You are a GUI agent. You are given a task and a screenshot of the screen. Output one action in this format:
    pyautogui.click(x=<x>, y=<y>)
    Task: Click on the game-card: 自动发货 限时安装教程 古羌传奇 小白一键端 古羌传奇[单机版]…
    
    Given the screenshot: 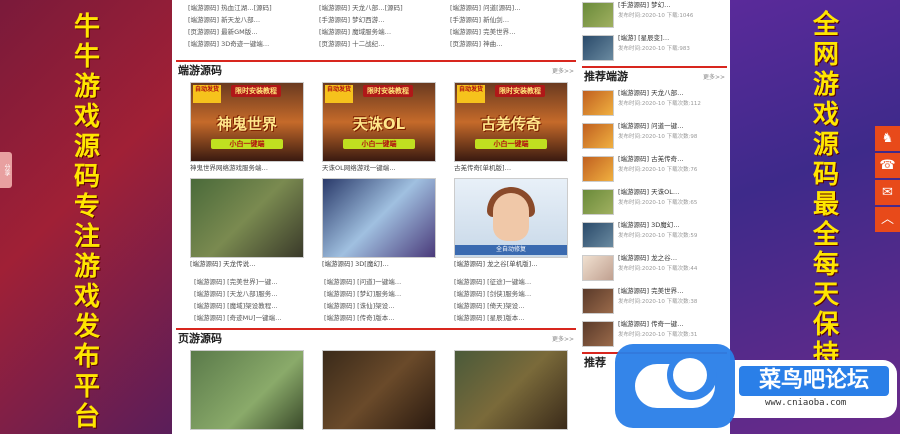 What is the action you would take?
    pyautogui.click(x=511, y=128)
    